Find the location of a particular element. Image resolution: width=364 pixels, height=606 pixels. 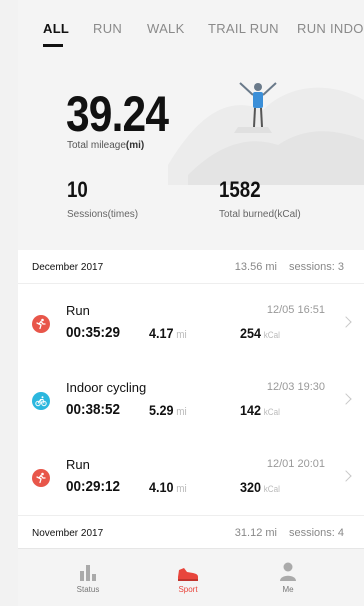

burned-stat: 1582 Total burned(kCal) is located at coordinates (260, 198).